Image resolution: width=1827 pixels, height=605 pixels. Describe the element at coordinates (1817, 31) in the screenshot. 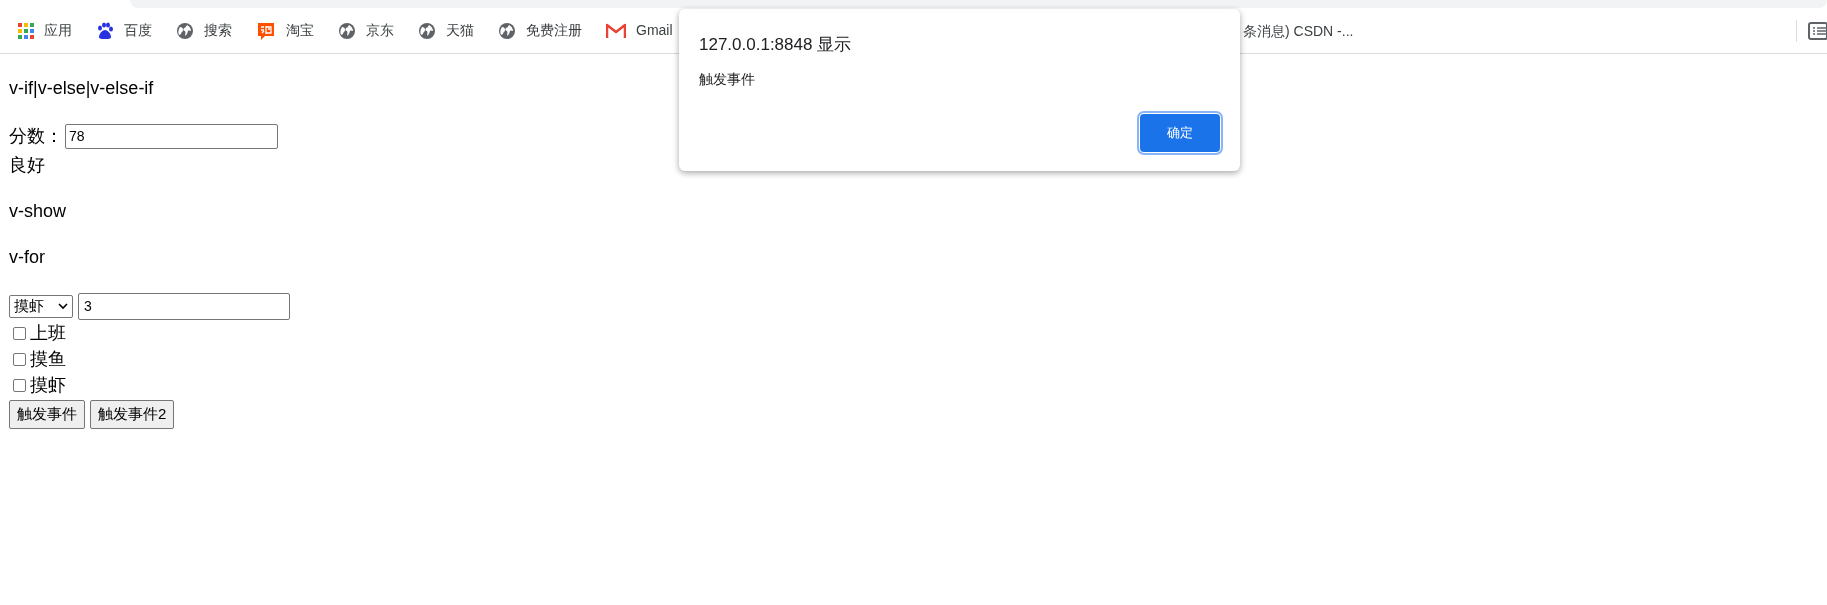

I see `reading-list-icon` at that location.